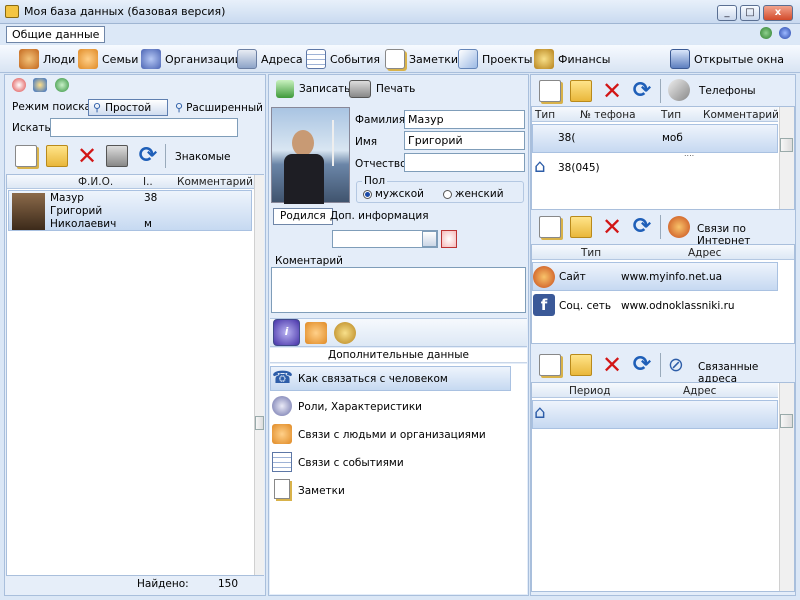 This screenshot has height=600, width=800. What do you see at coordinates (379, 216) in the screenshot?
I see `tab-extra-info: Доп. информация` at bounding box center [379, 216].